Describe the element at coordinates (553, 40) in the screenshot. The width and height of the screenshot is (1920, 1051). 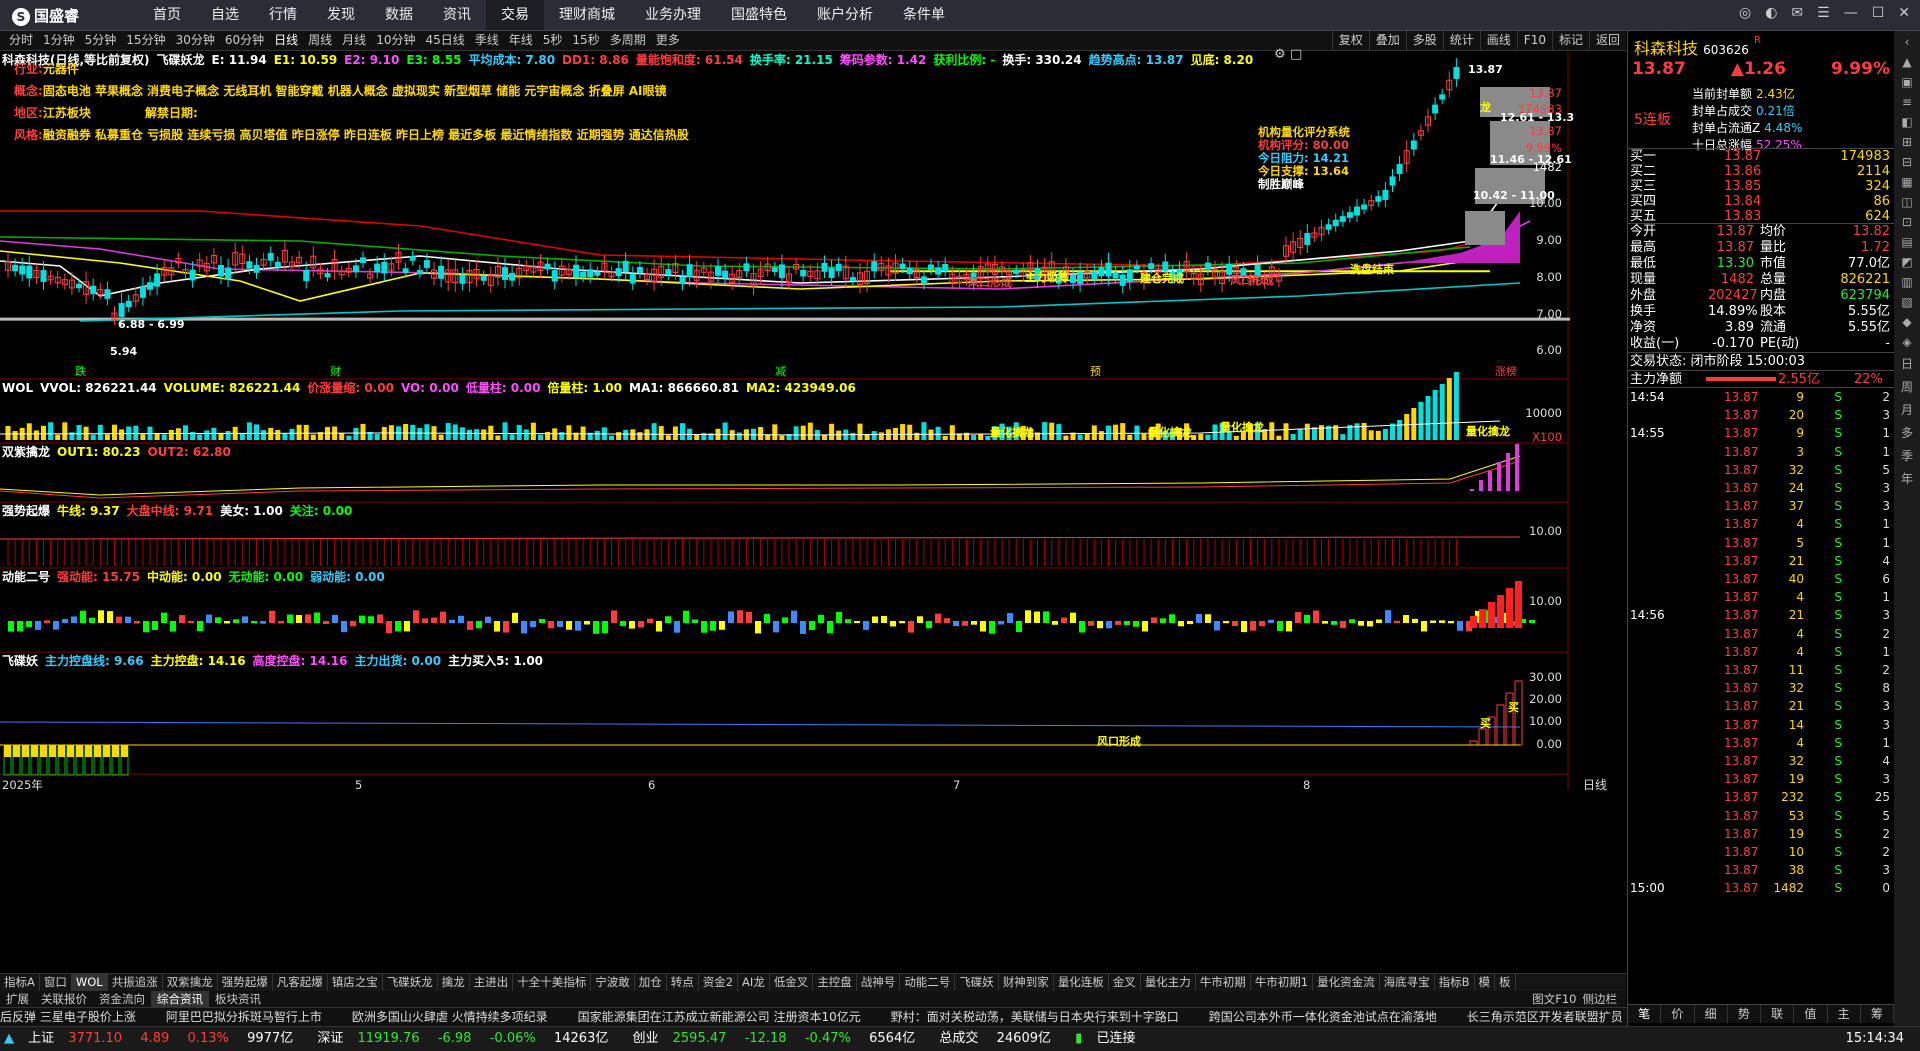
I see `period-tab: 5秒` at that location.